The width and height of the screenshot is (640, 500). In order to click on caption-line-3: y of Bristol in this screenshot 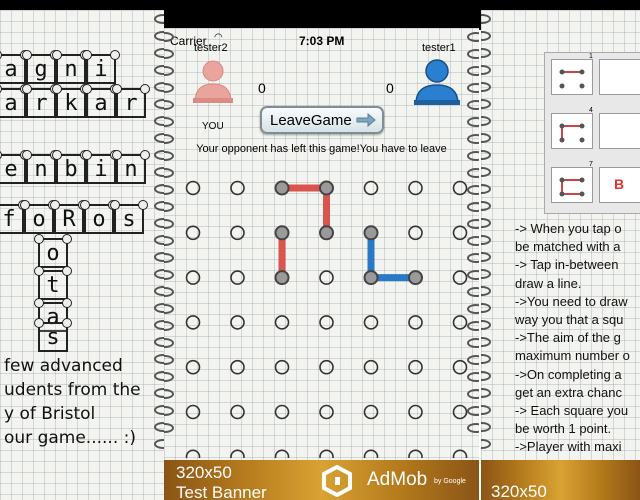, I will do `click(50, 414)`.